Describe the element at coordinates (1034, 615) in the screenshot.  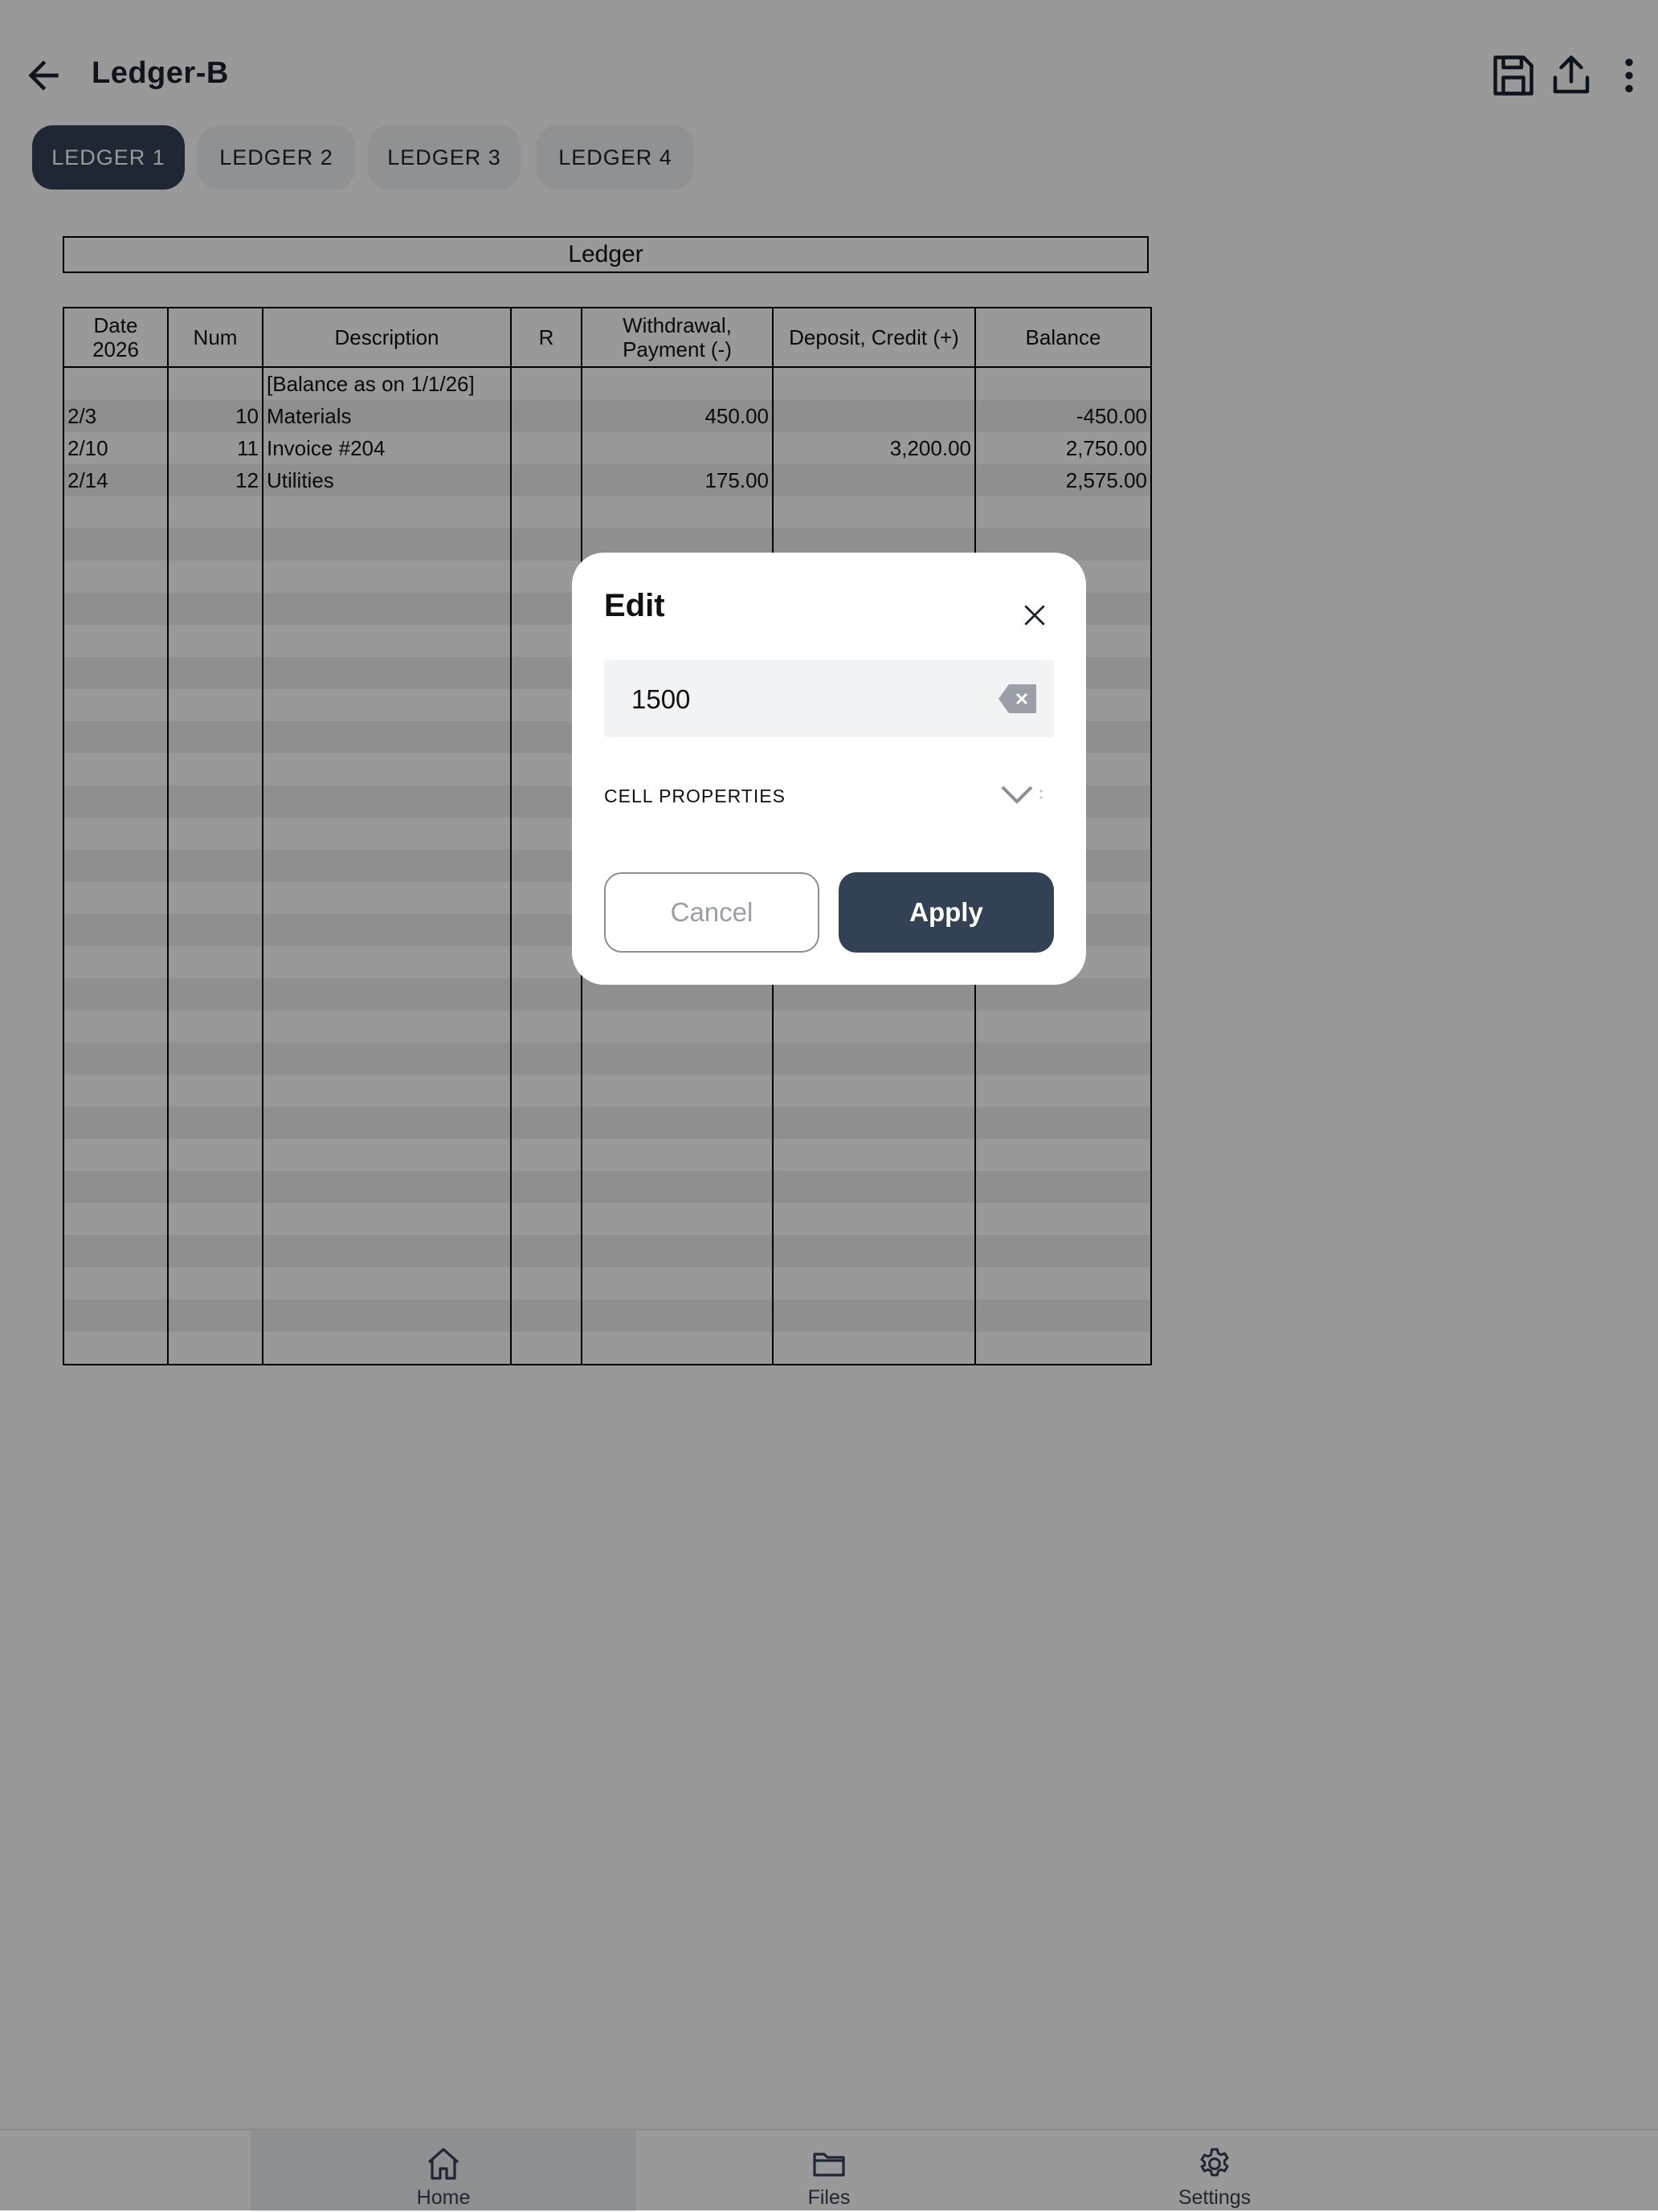
I see `close-icon` at that location.